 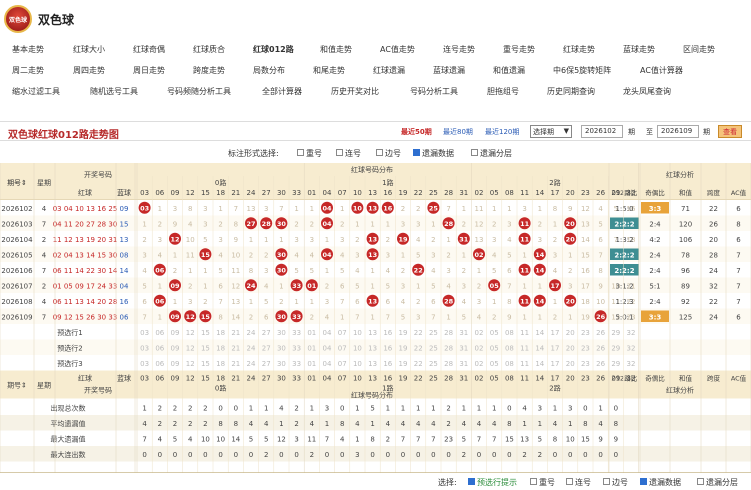 What do you see at coordinates (397, 49) in the screenshot?
I see `nav-link: AC值走势` at bounding box center [397, 49].